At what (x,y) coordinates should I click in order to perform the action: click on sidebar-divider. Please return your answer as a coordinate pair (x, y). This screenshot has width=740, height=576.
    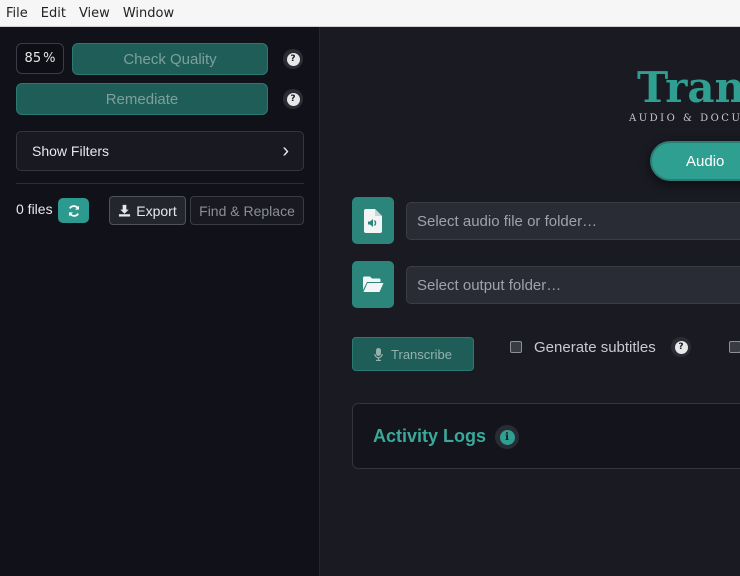
    Looking at the image, I should click on (160, 183).